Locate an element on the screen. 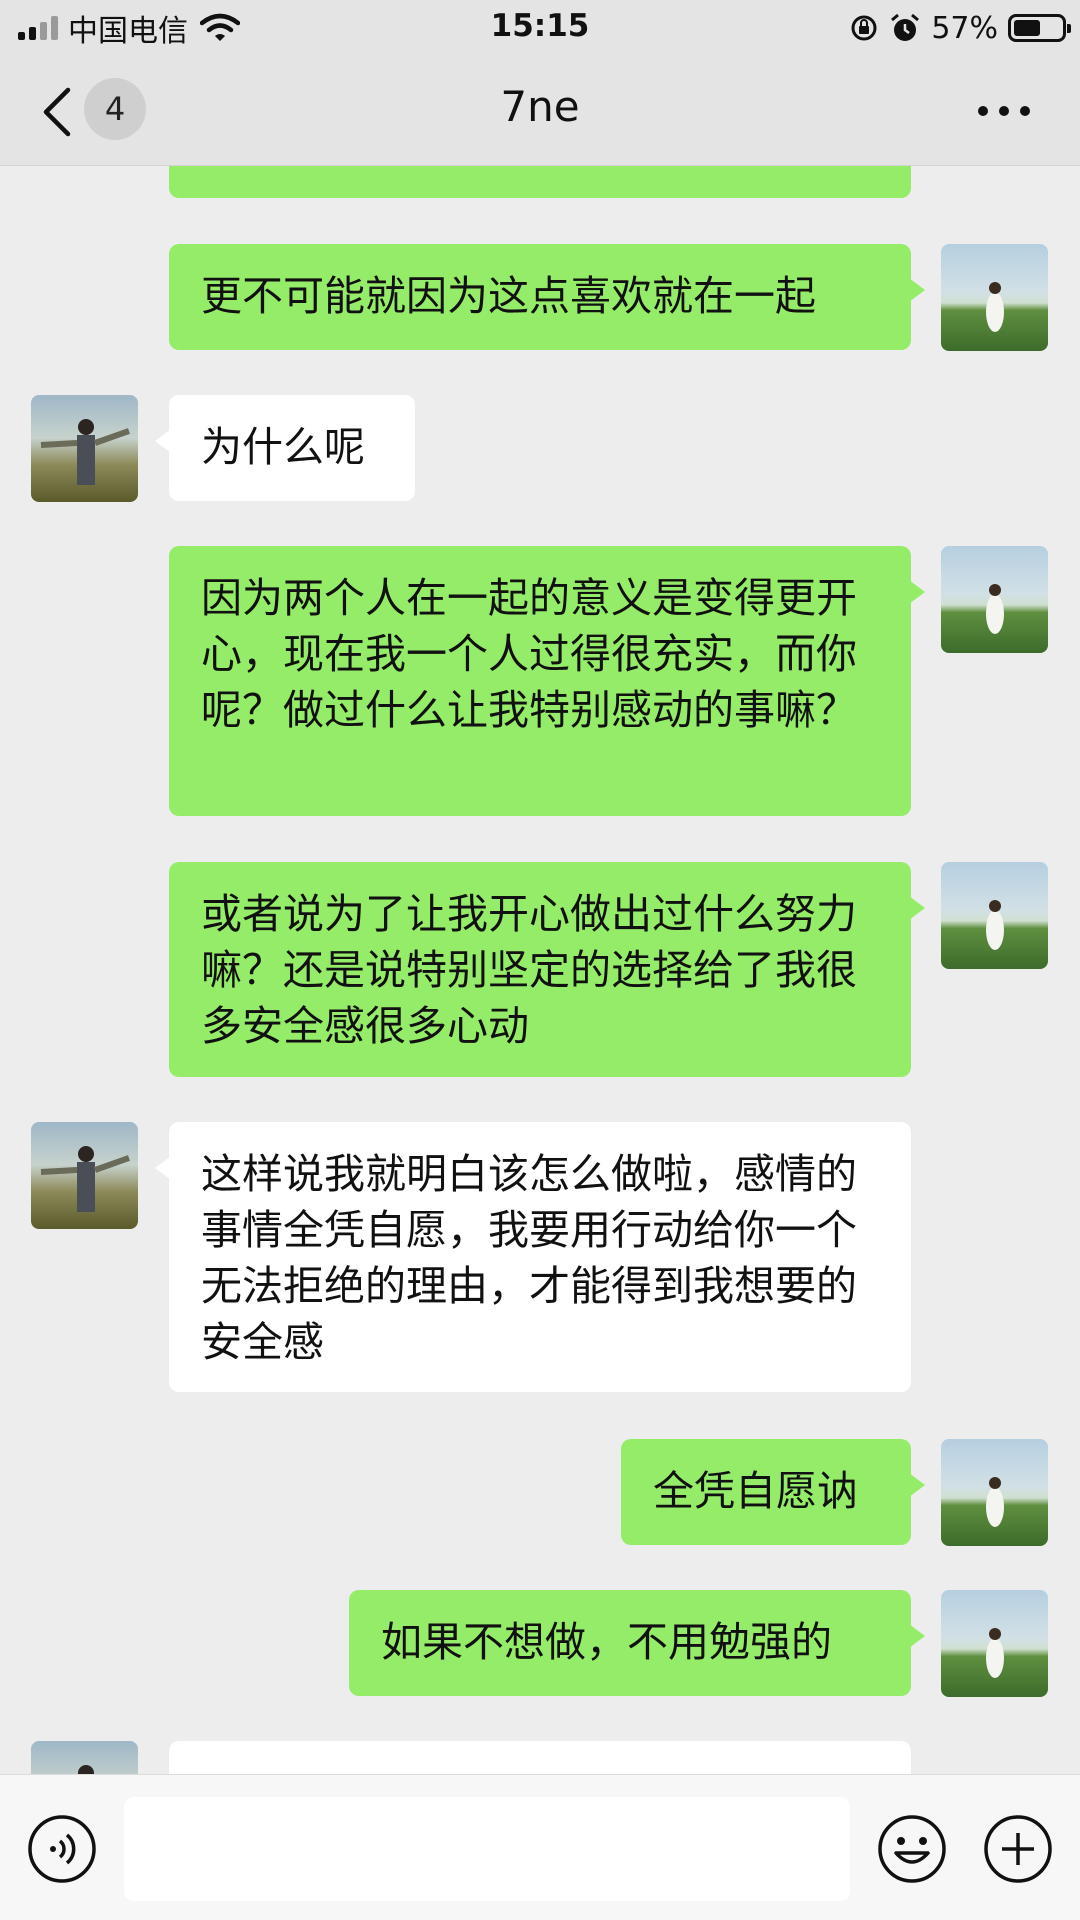 Image resolution: width=1080 pixels, height=1920 pixels. status-right: 57% is located at coordinates (960, 28).